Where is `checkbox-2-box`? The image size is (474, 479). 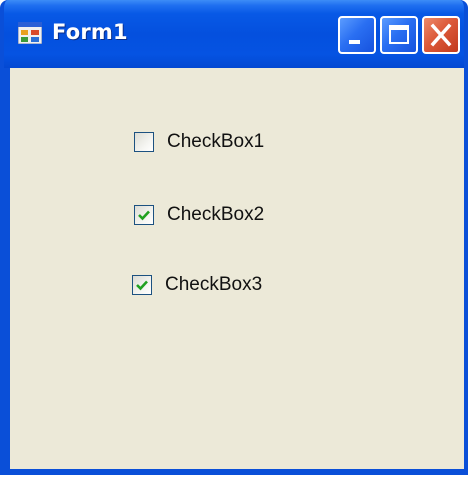
checkbox-2-box is located at coordinates (144, 215).